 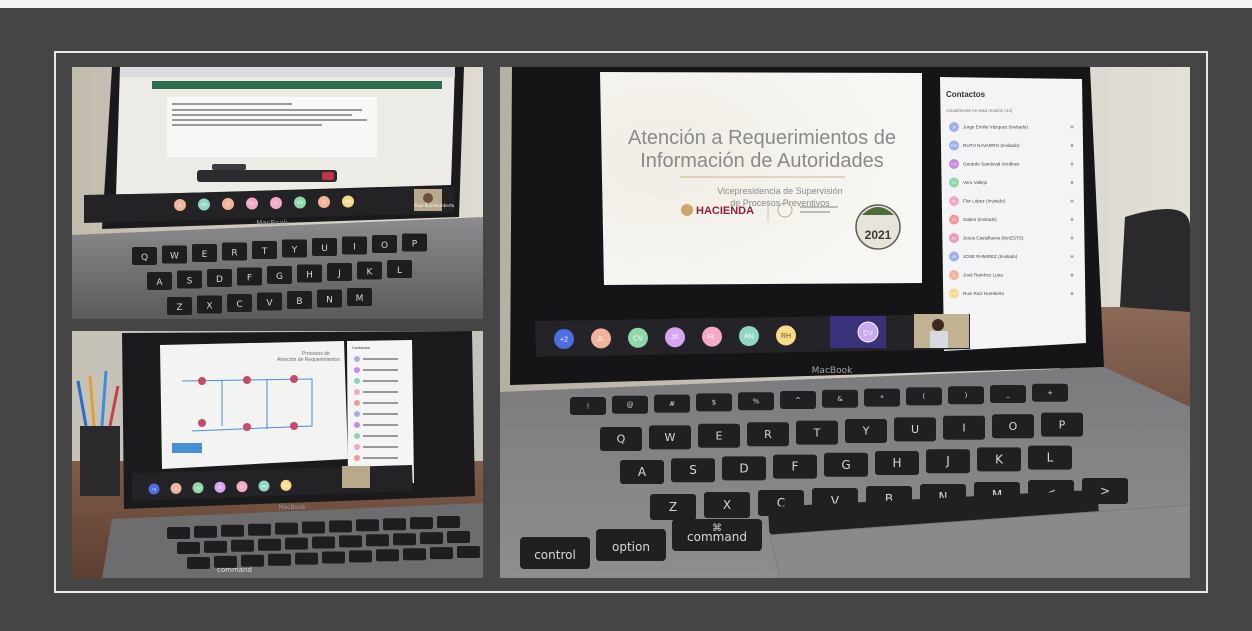 I want to click on keyboard-key: C, so click(x=239, y=303).